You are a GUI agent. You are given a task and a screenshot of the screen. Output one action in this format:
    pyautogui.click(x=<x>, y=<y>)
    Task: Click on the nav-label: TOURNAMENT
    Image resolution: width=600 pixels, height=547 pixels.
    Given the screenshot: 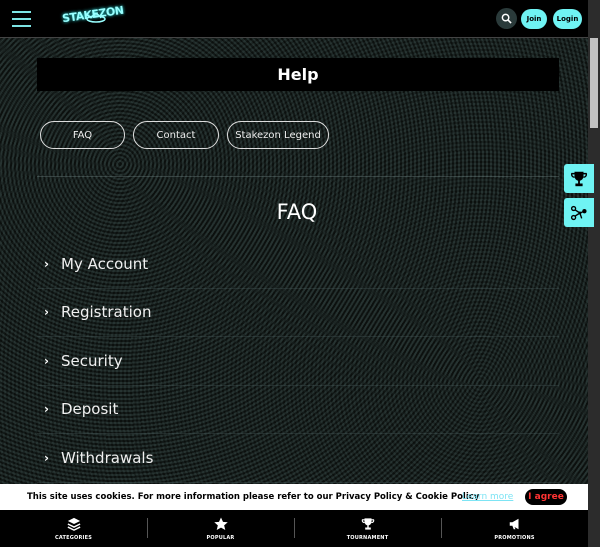 What is the action you would take?
    pyautogui.click(x=367, y=537)
    